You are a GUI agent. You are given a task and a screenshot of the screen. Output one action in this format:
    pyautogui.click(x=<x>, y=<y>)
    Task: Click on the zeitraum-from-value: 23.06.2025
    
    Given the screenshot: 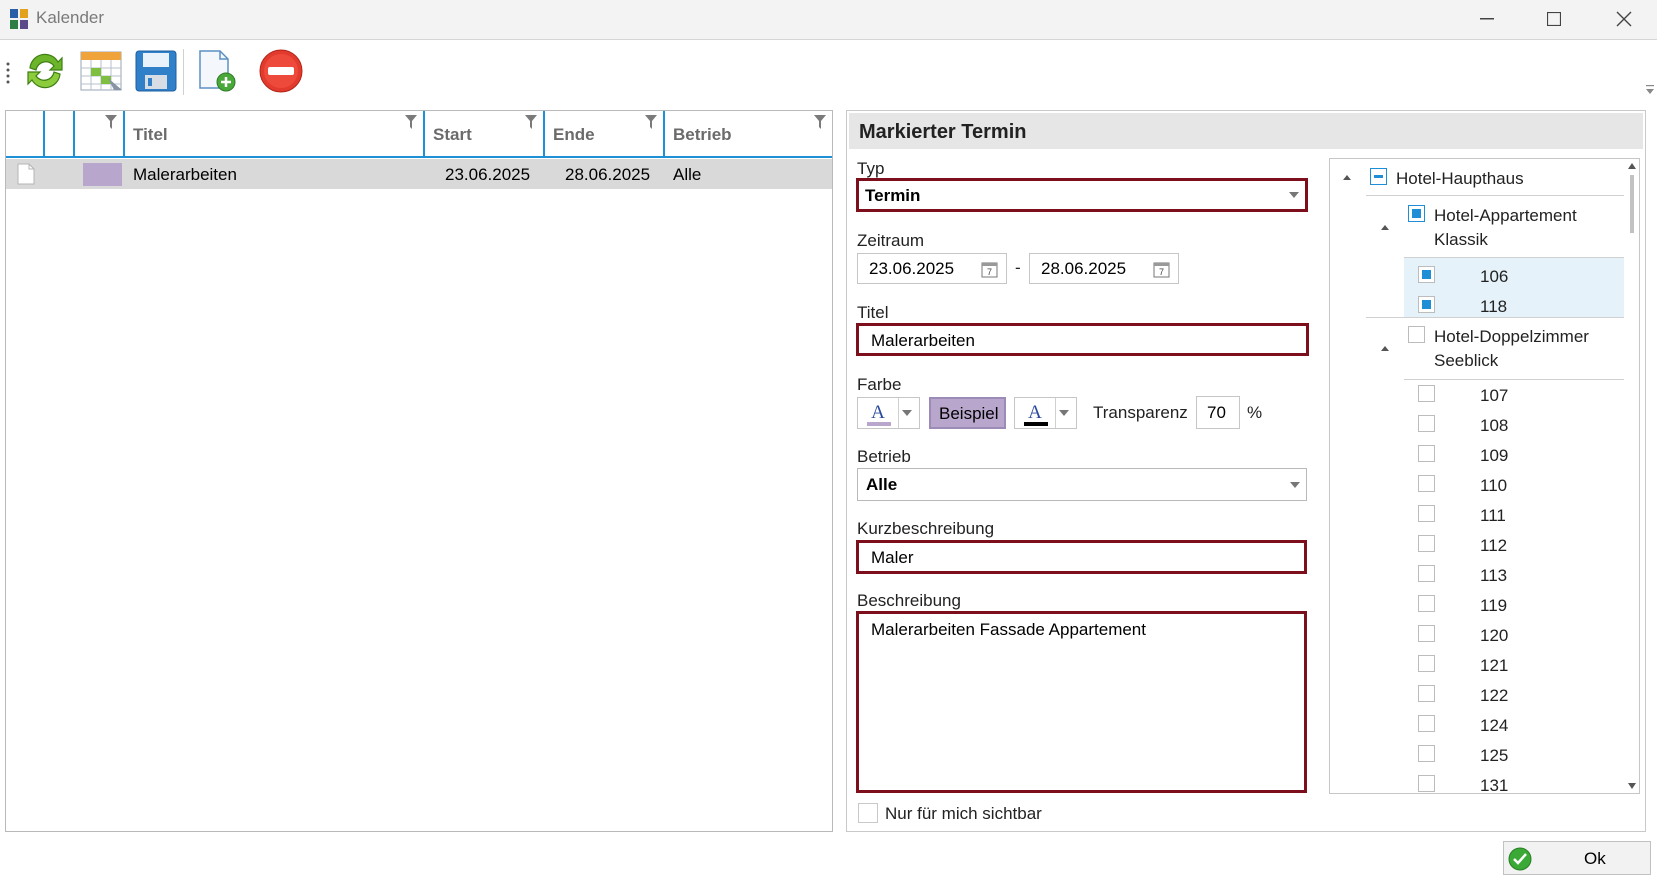 What is the action you would take?
    pyautogui.click(x=912, y=268)
    